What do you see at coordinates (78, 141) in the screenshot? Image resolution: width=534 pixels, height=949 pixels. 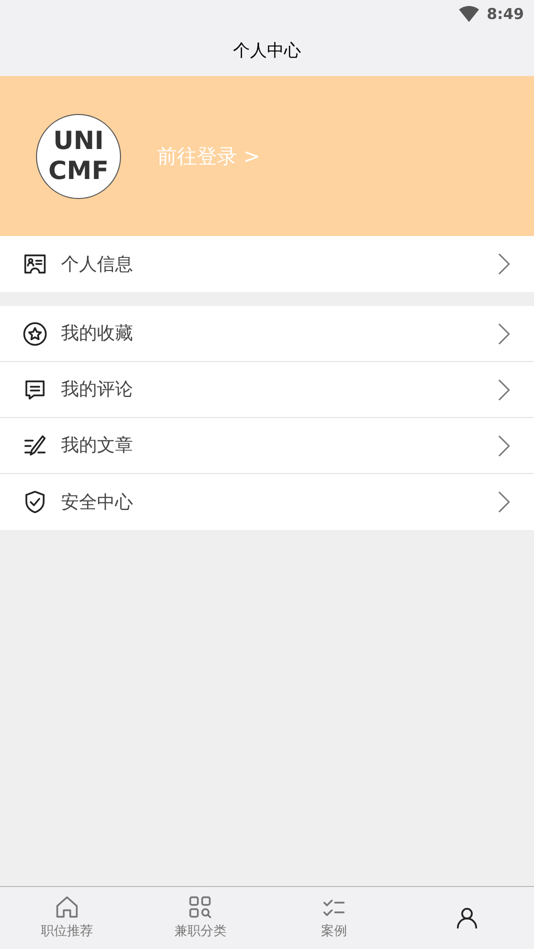 I see `avatar-text: UNI` at bounding box center [78, 141].